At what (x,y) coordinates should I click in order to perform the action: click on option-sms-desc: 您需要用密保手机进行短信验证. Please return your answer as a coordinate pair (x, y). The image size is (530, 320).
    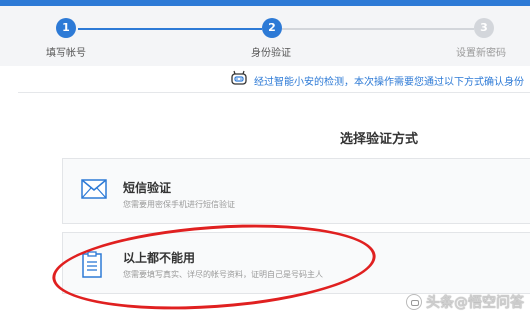
    Looking at the image, I should click on (179, 204).